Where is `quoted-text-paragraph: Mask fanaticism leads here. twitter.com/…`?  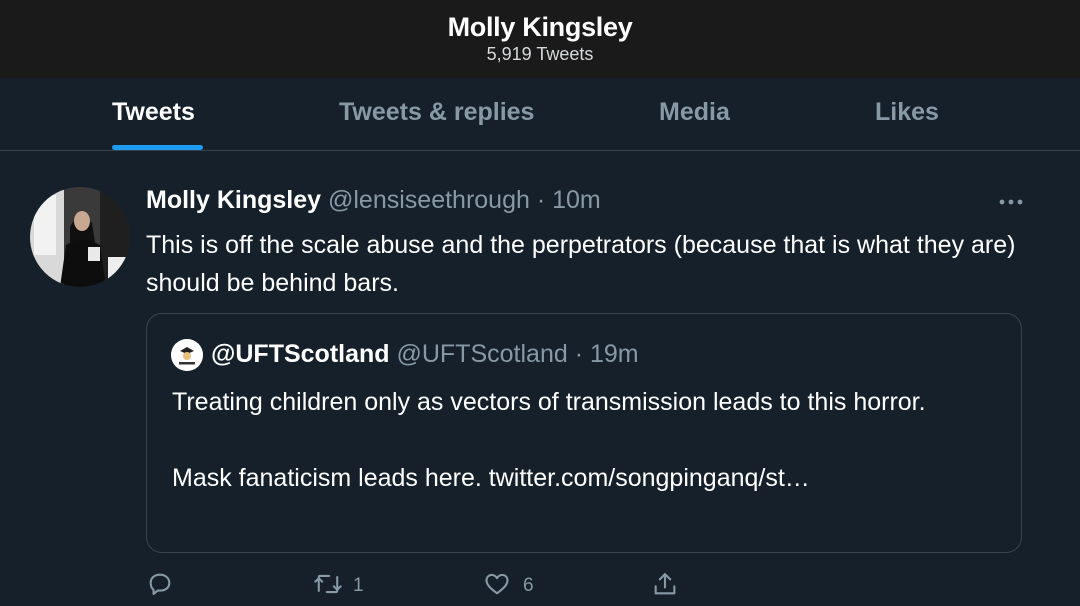 quoted-text-paragraph: Mask fanaticism leads here. twitter.com/… is located at coordinates (491, 478).